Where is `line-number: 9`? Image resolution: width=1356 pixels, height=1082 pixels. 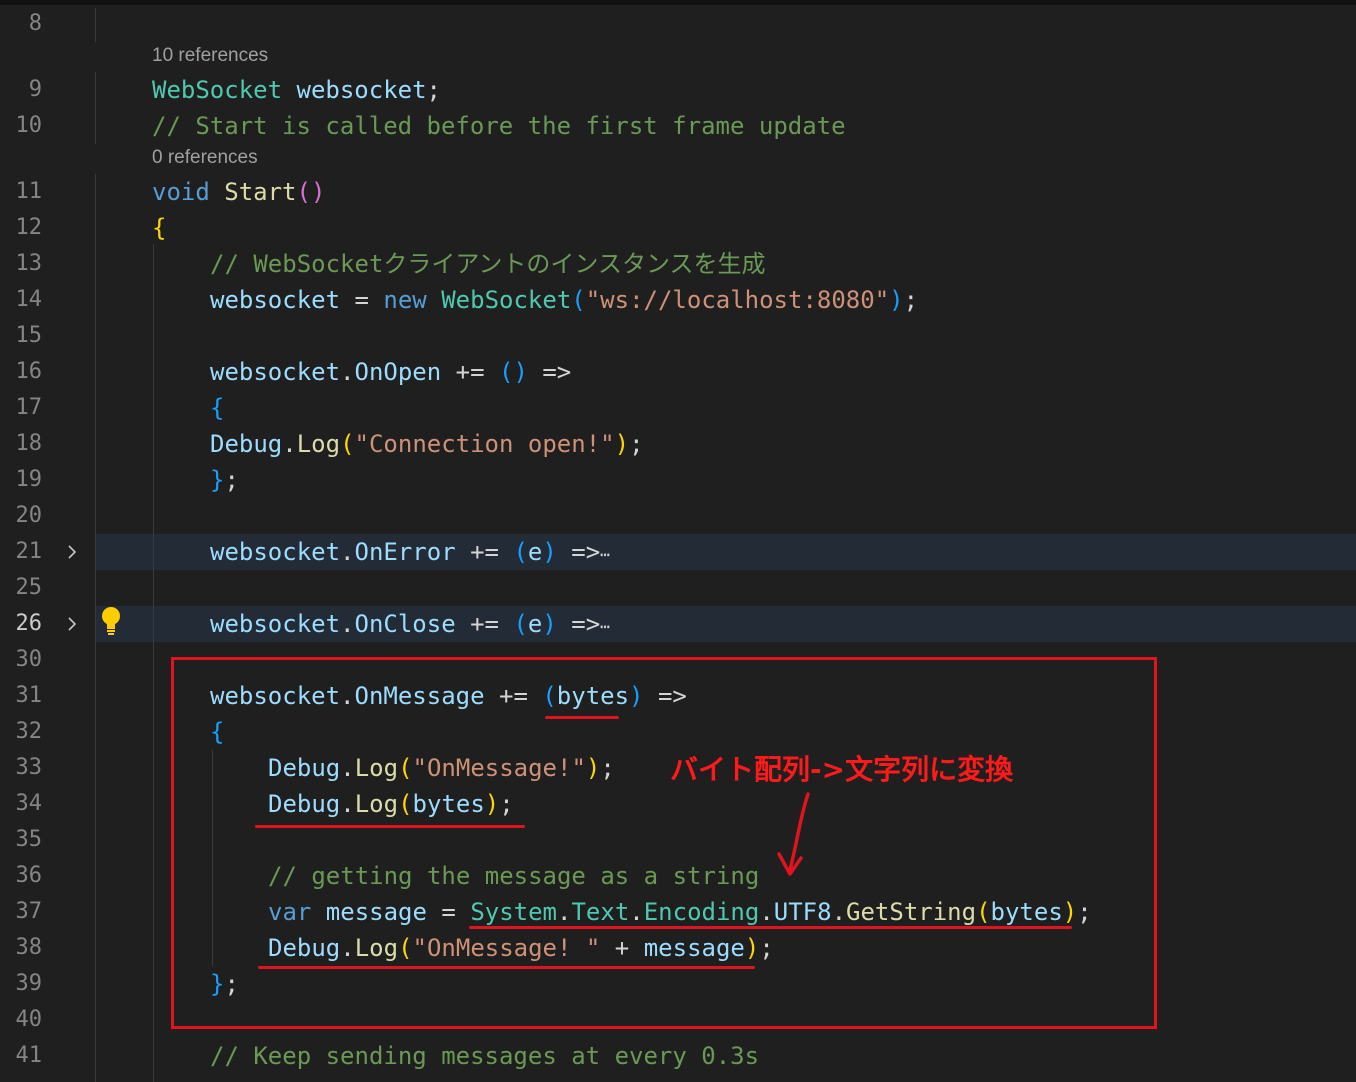
line-number: 9 is located at coordinates (35, 89).